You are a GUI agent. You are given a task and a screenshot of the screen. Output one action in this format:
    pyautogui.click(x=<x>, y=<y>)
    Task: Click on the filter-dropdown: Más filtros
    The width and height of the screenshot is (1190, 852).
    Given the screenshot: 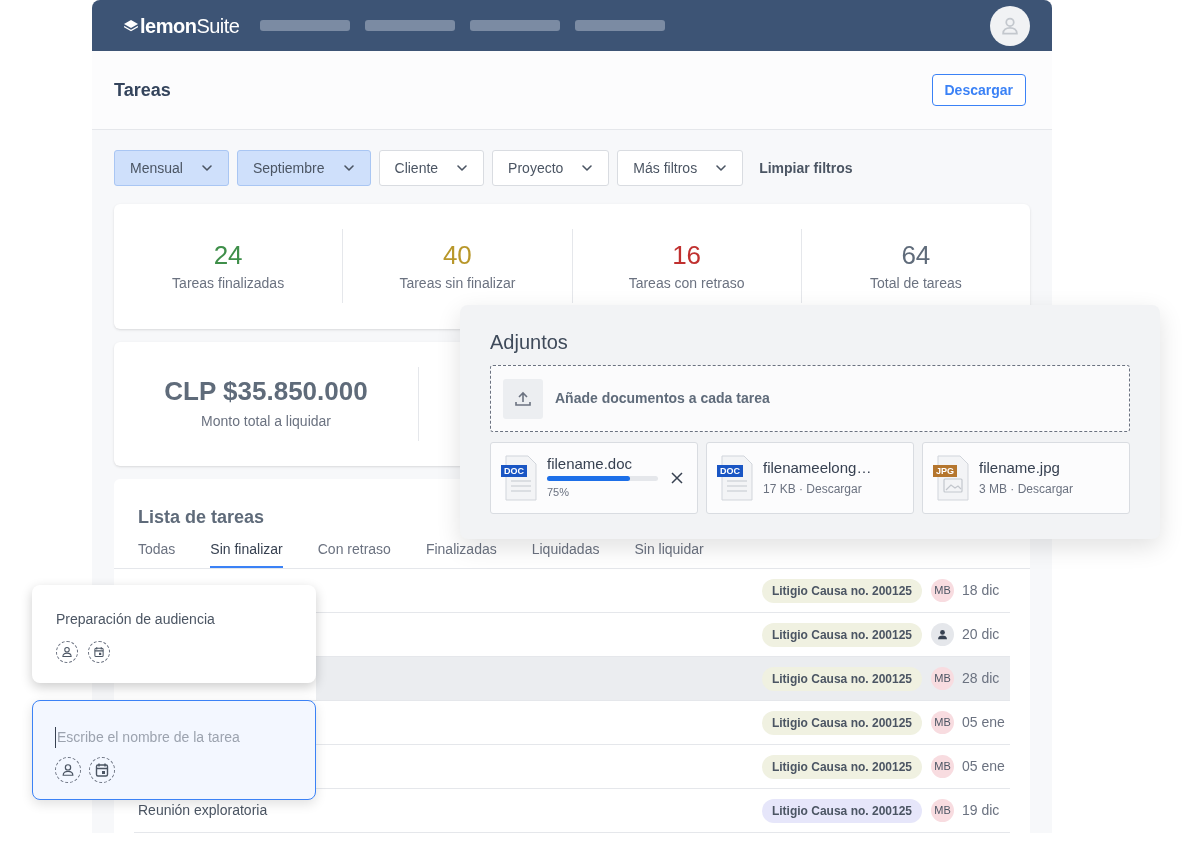 What is the action you would take?
    pyautogui.click(x=680, y=168)
    